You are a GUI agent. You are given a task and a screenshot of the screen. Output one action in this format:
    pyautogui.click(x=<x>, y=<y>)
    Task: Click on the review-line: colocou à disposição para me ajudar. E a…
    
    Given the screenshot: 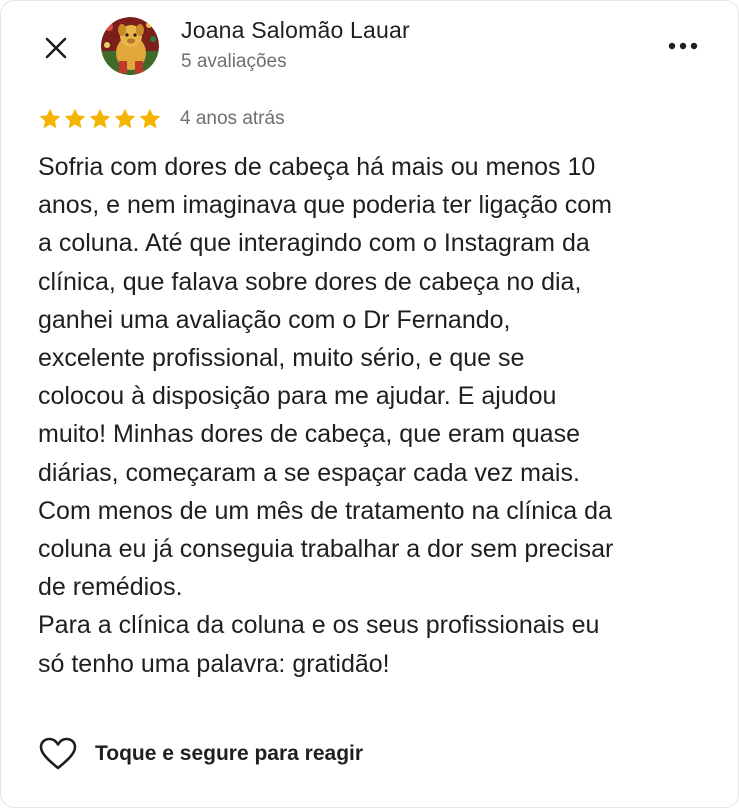 What is the action you would take?
    pyautogui.click(x=297, y=396)
    